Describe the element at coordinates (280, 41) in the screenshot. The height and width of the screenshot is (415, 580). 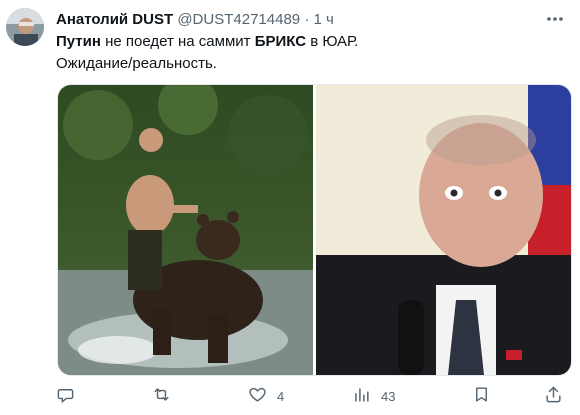
I see `bold-brics: БРИКС` at that location.